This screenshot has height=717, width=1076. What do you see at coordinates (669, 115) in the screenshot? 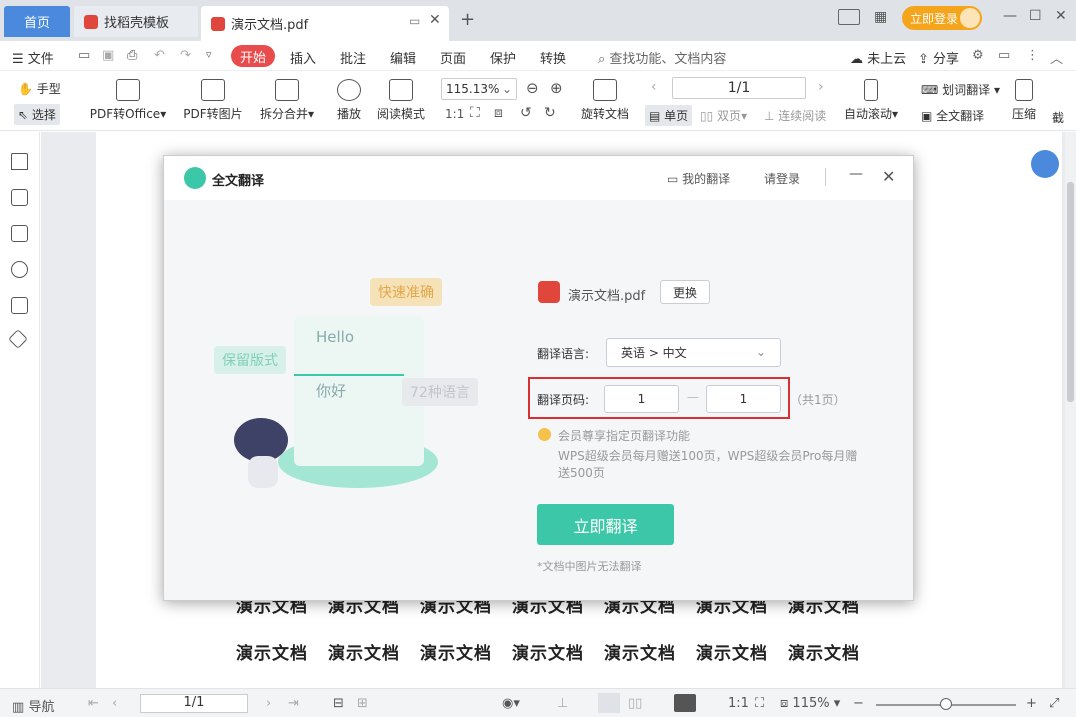
I see `single-page-button: ▤ 单页` at bounding box center [669, 115].